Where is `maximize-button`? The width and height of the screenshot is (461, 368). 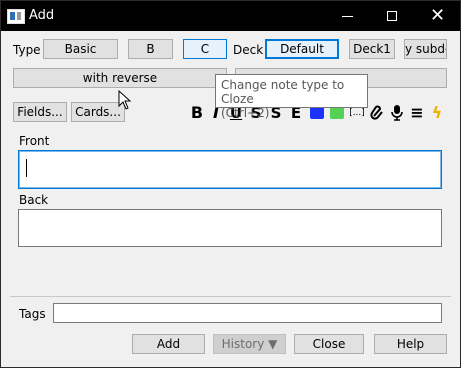
maximize-button is located at coordinates (392, 16).